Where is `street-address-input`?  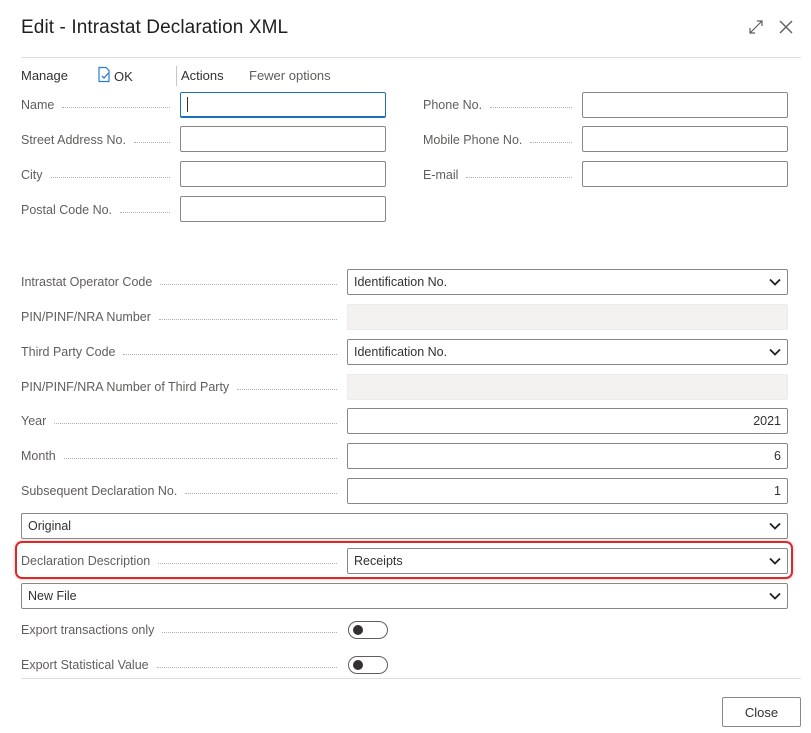
street-address-input is located at coordinates (283, 139).